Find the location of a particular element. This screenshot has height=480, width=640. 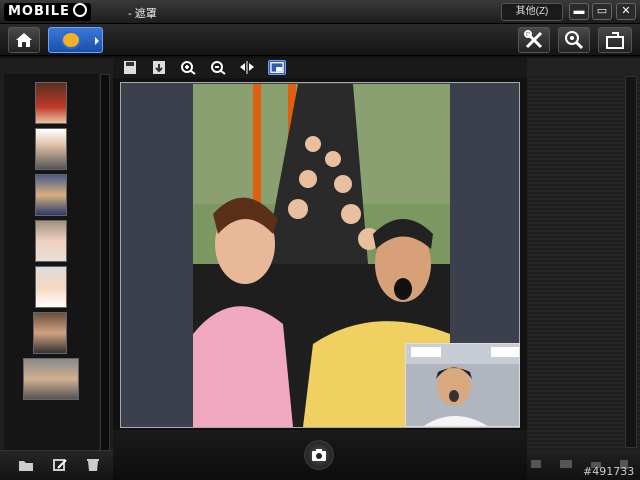

flip-icon is located at coordinates (247, 67).